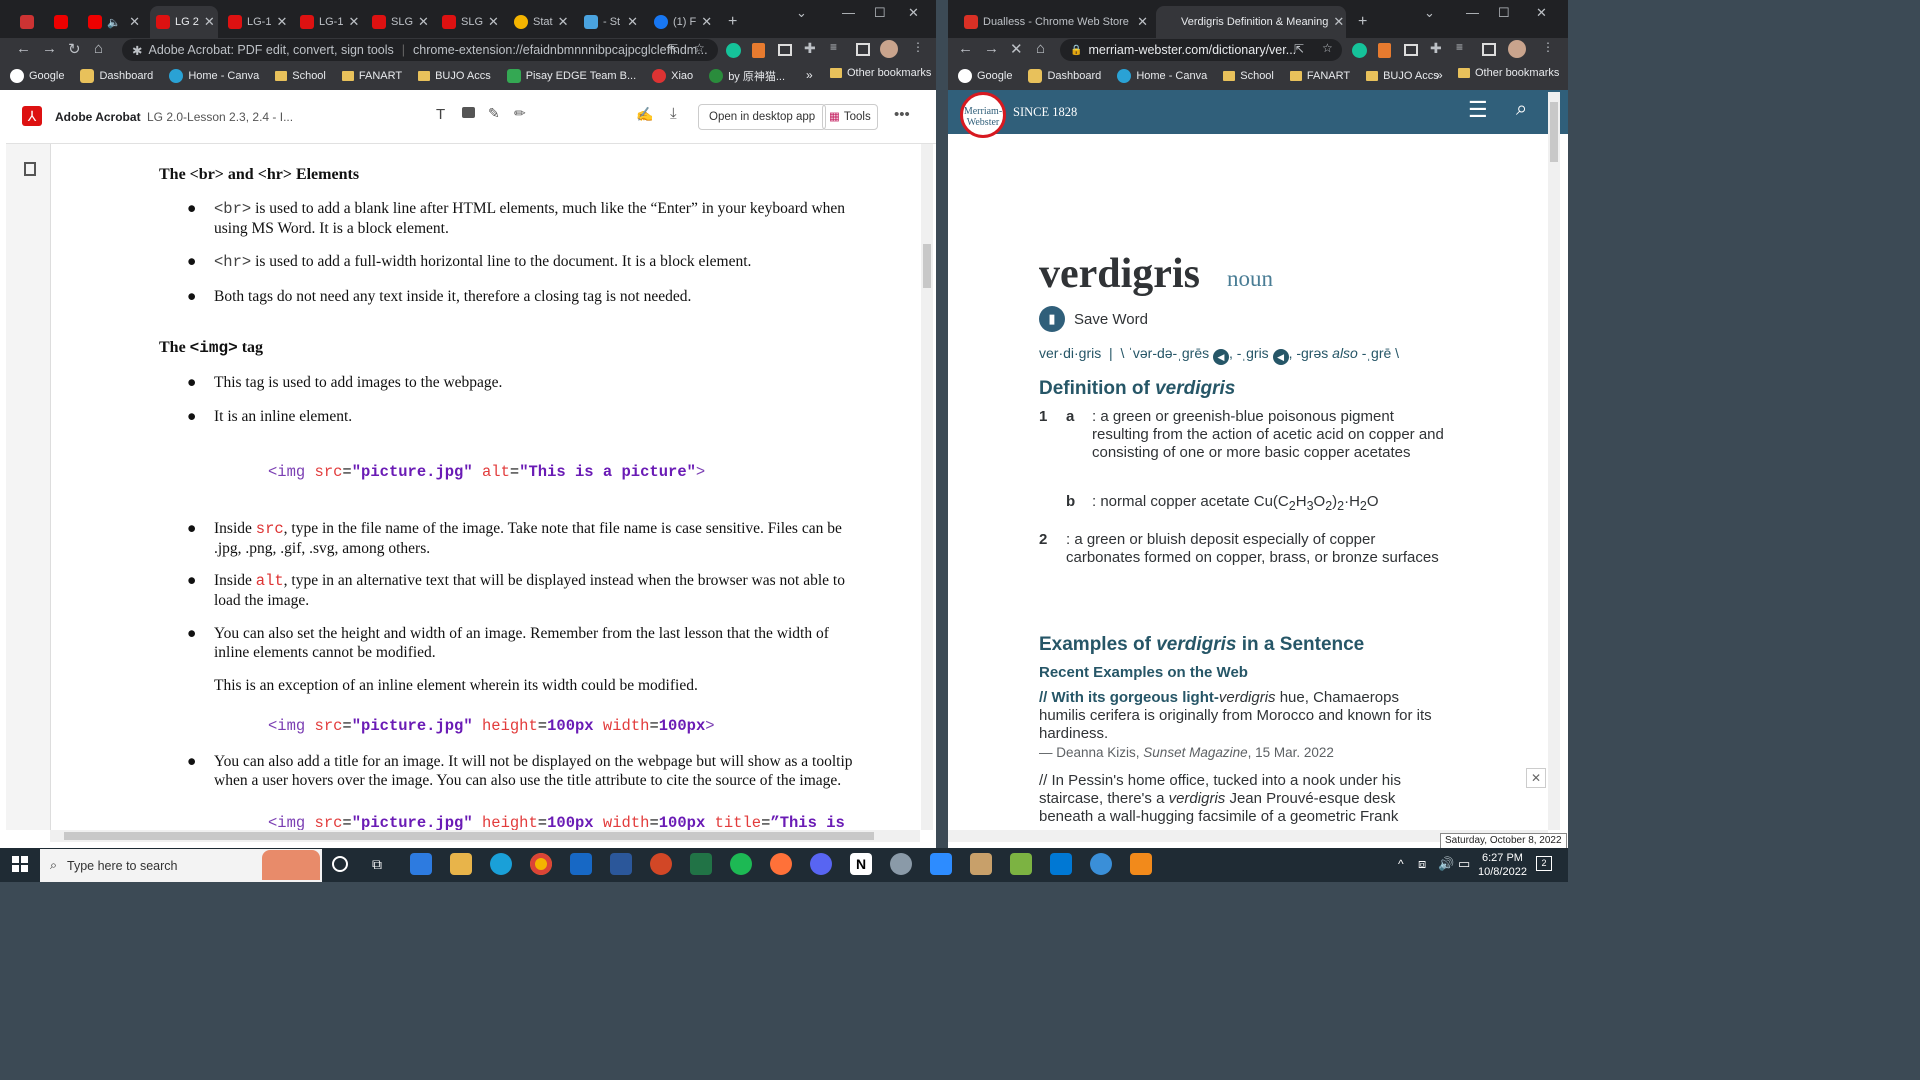 The width and height of the screenshot is (1920, 1080). Describe the element at coordinates (1478, 110) in the screenshot. I see `hamburger-menu-icon: ☰` at that location.